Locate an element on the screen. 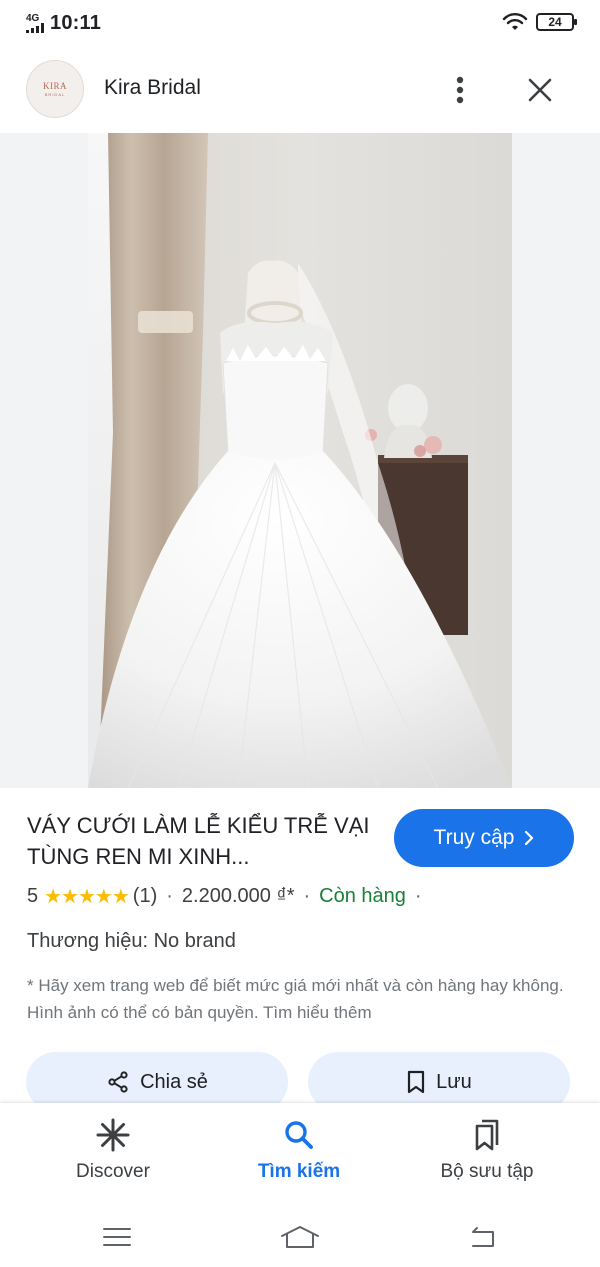 The image size is (600, 1267). battery-level: 24 is located at coordinates (555, 22).